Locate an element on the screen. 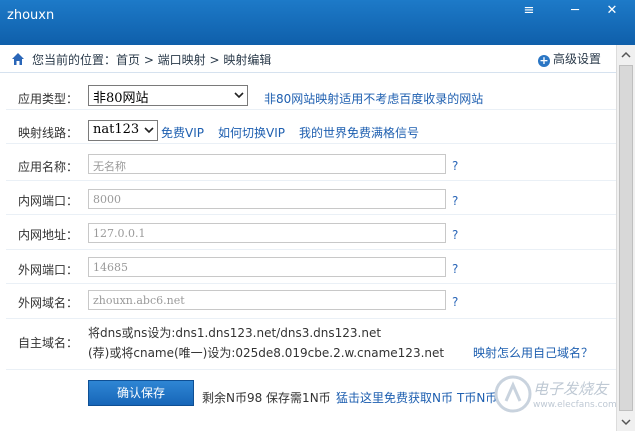 The image size is (635, 431). app-name-label: 应用名称： is located at coordinates (48, 167).